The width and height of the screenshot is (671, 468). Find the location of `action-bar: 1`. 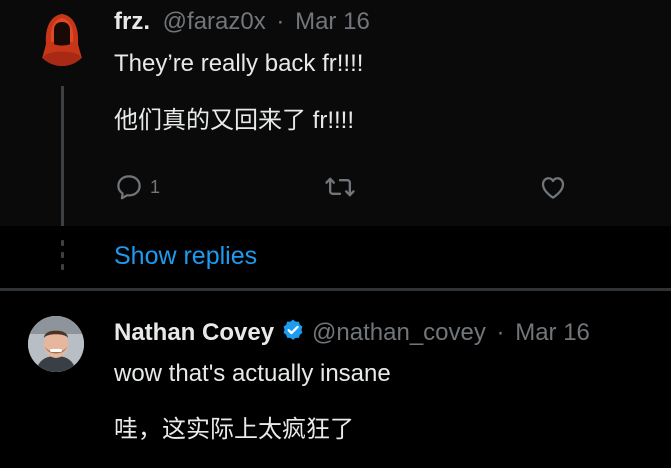

action-bar: 1 is located at coordinates (344, 187).